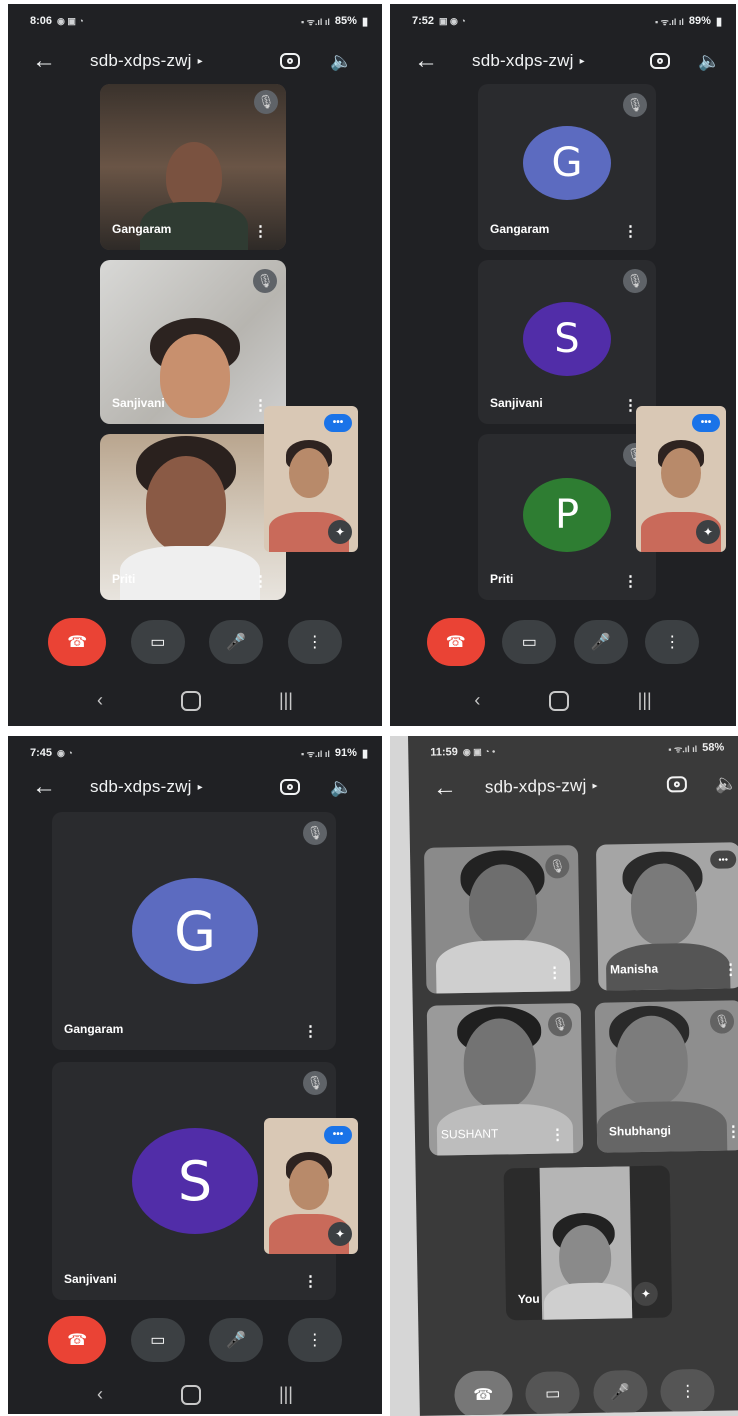 The image size is (738, 1416). Describe the element at coordinates (193, 517) in the screenshot. I see `participant-tile: Priti ⋮` at that location.